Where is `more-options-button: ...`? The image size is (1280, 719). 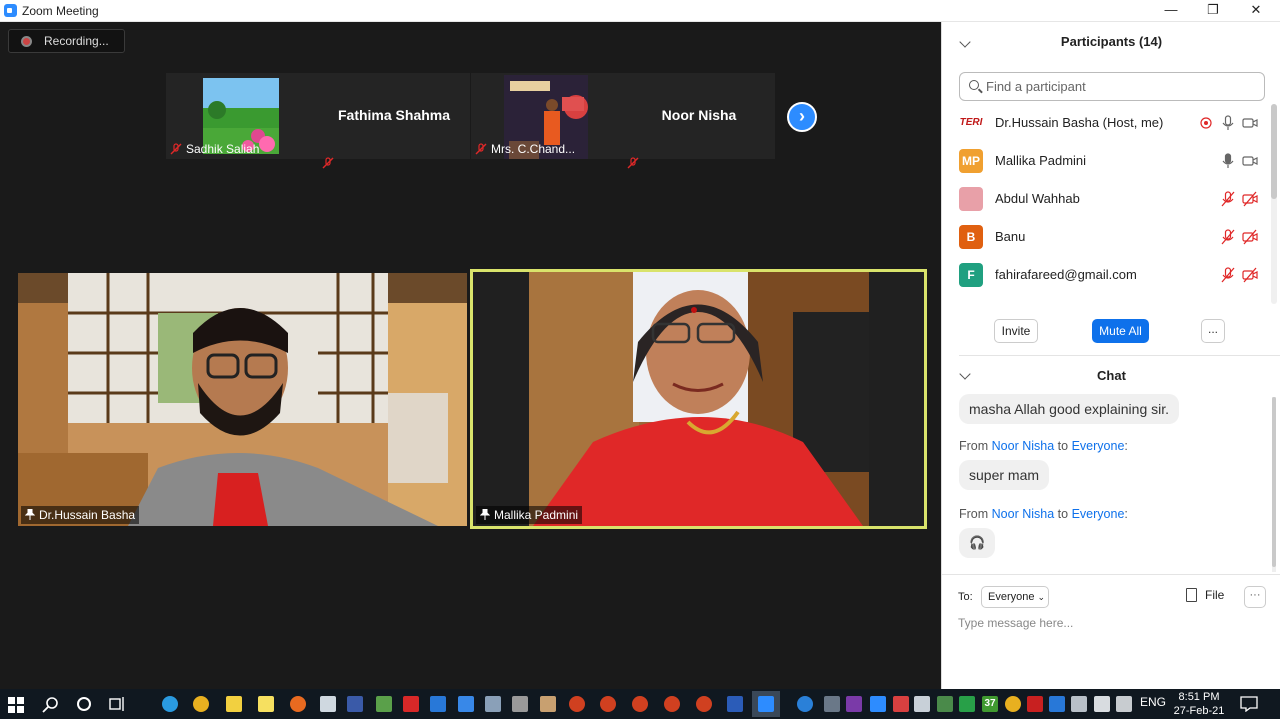
more-options-button: ... is located at coordinates (1213, 331).